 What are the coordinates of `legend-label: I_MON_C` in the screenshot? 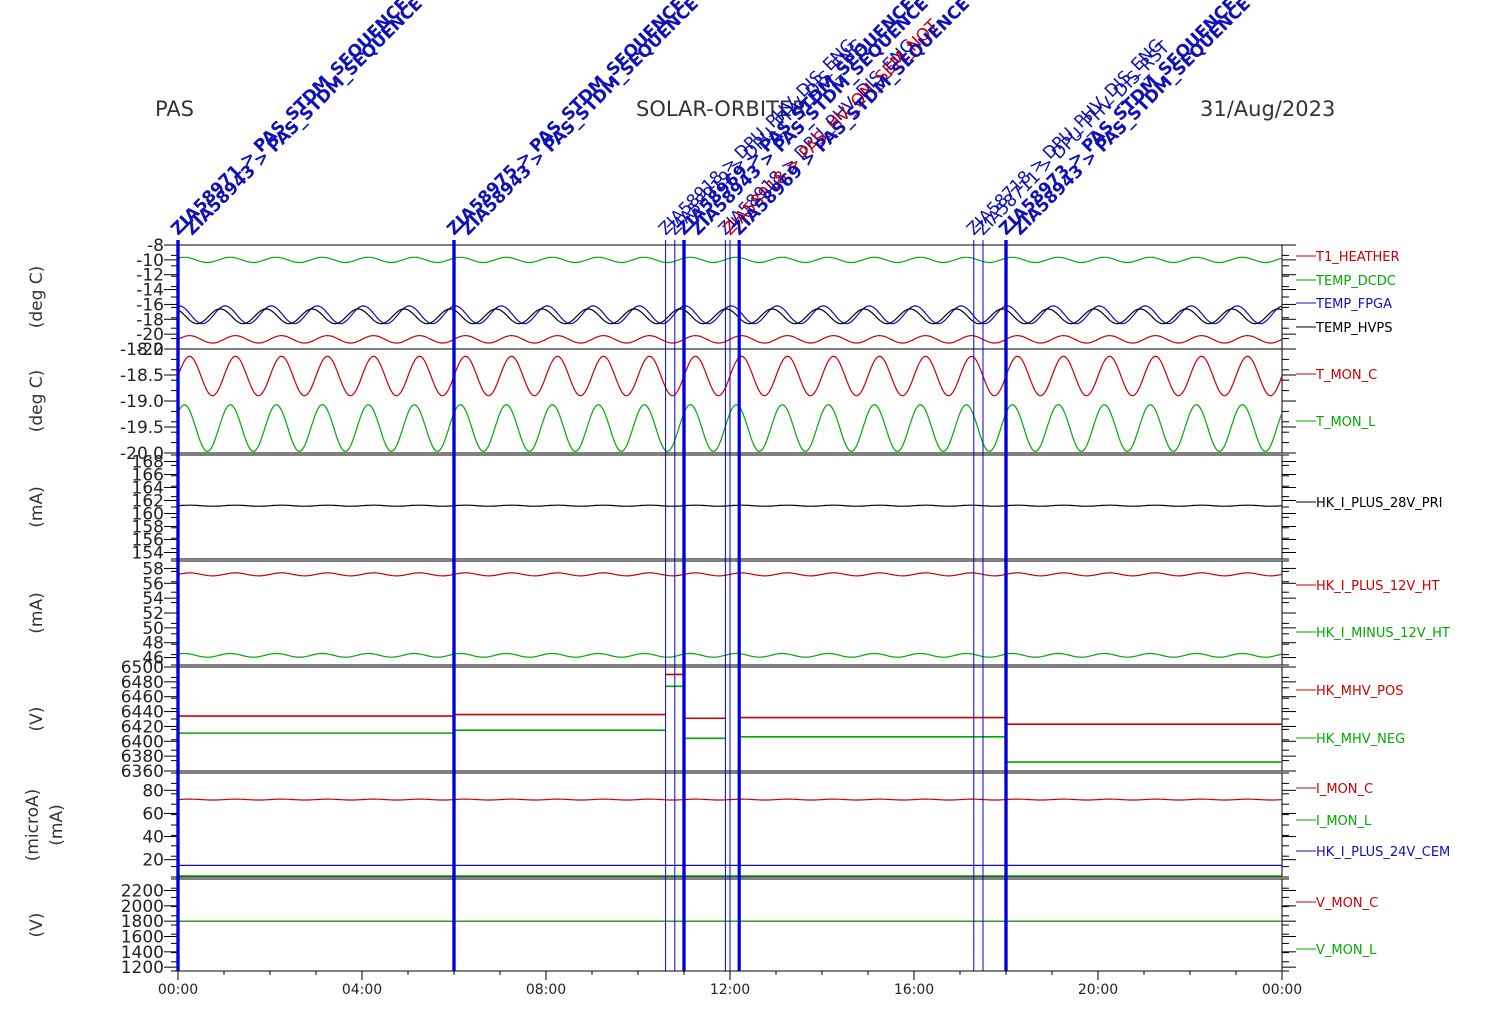 It's located at (1344, 789).